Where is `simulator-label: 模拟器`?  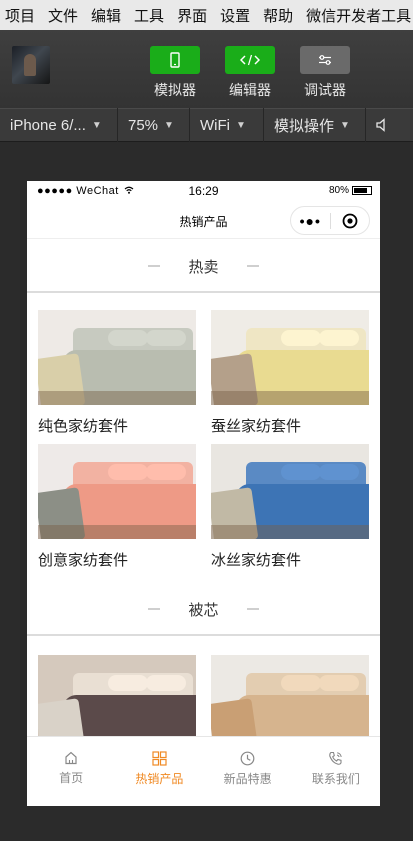
simulator-label: 模拟器 is located at coordinates (175, 90).